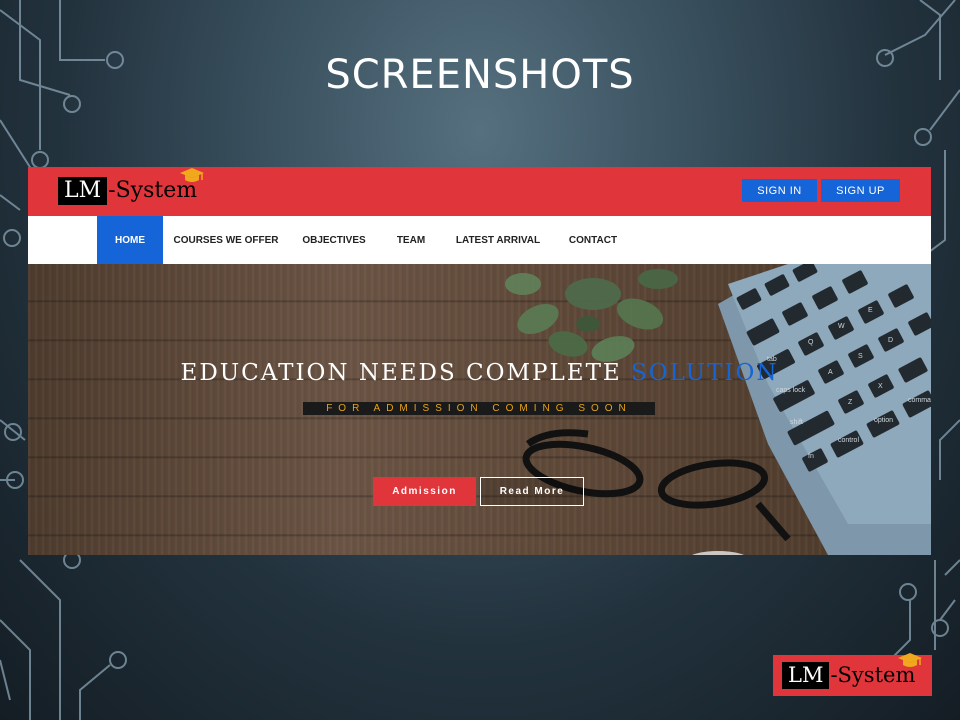  Describe the element at coordinates (850, 402) in the screenshot. I see `key-label-z: Z` at that location.